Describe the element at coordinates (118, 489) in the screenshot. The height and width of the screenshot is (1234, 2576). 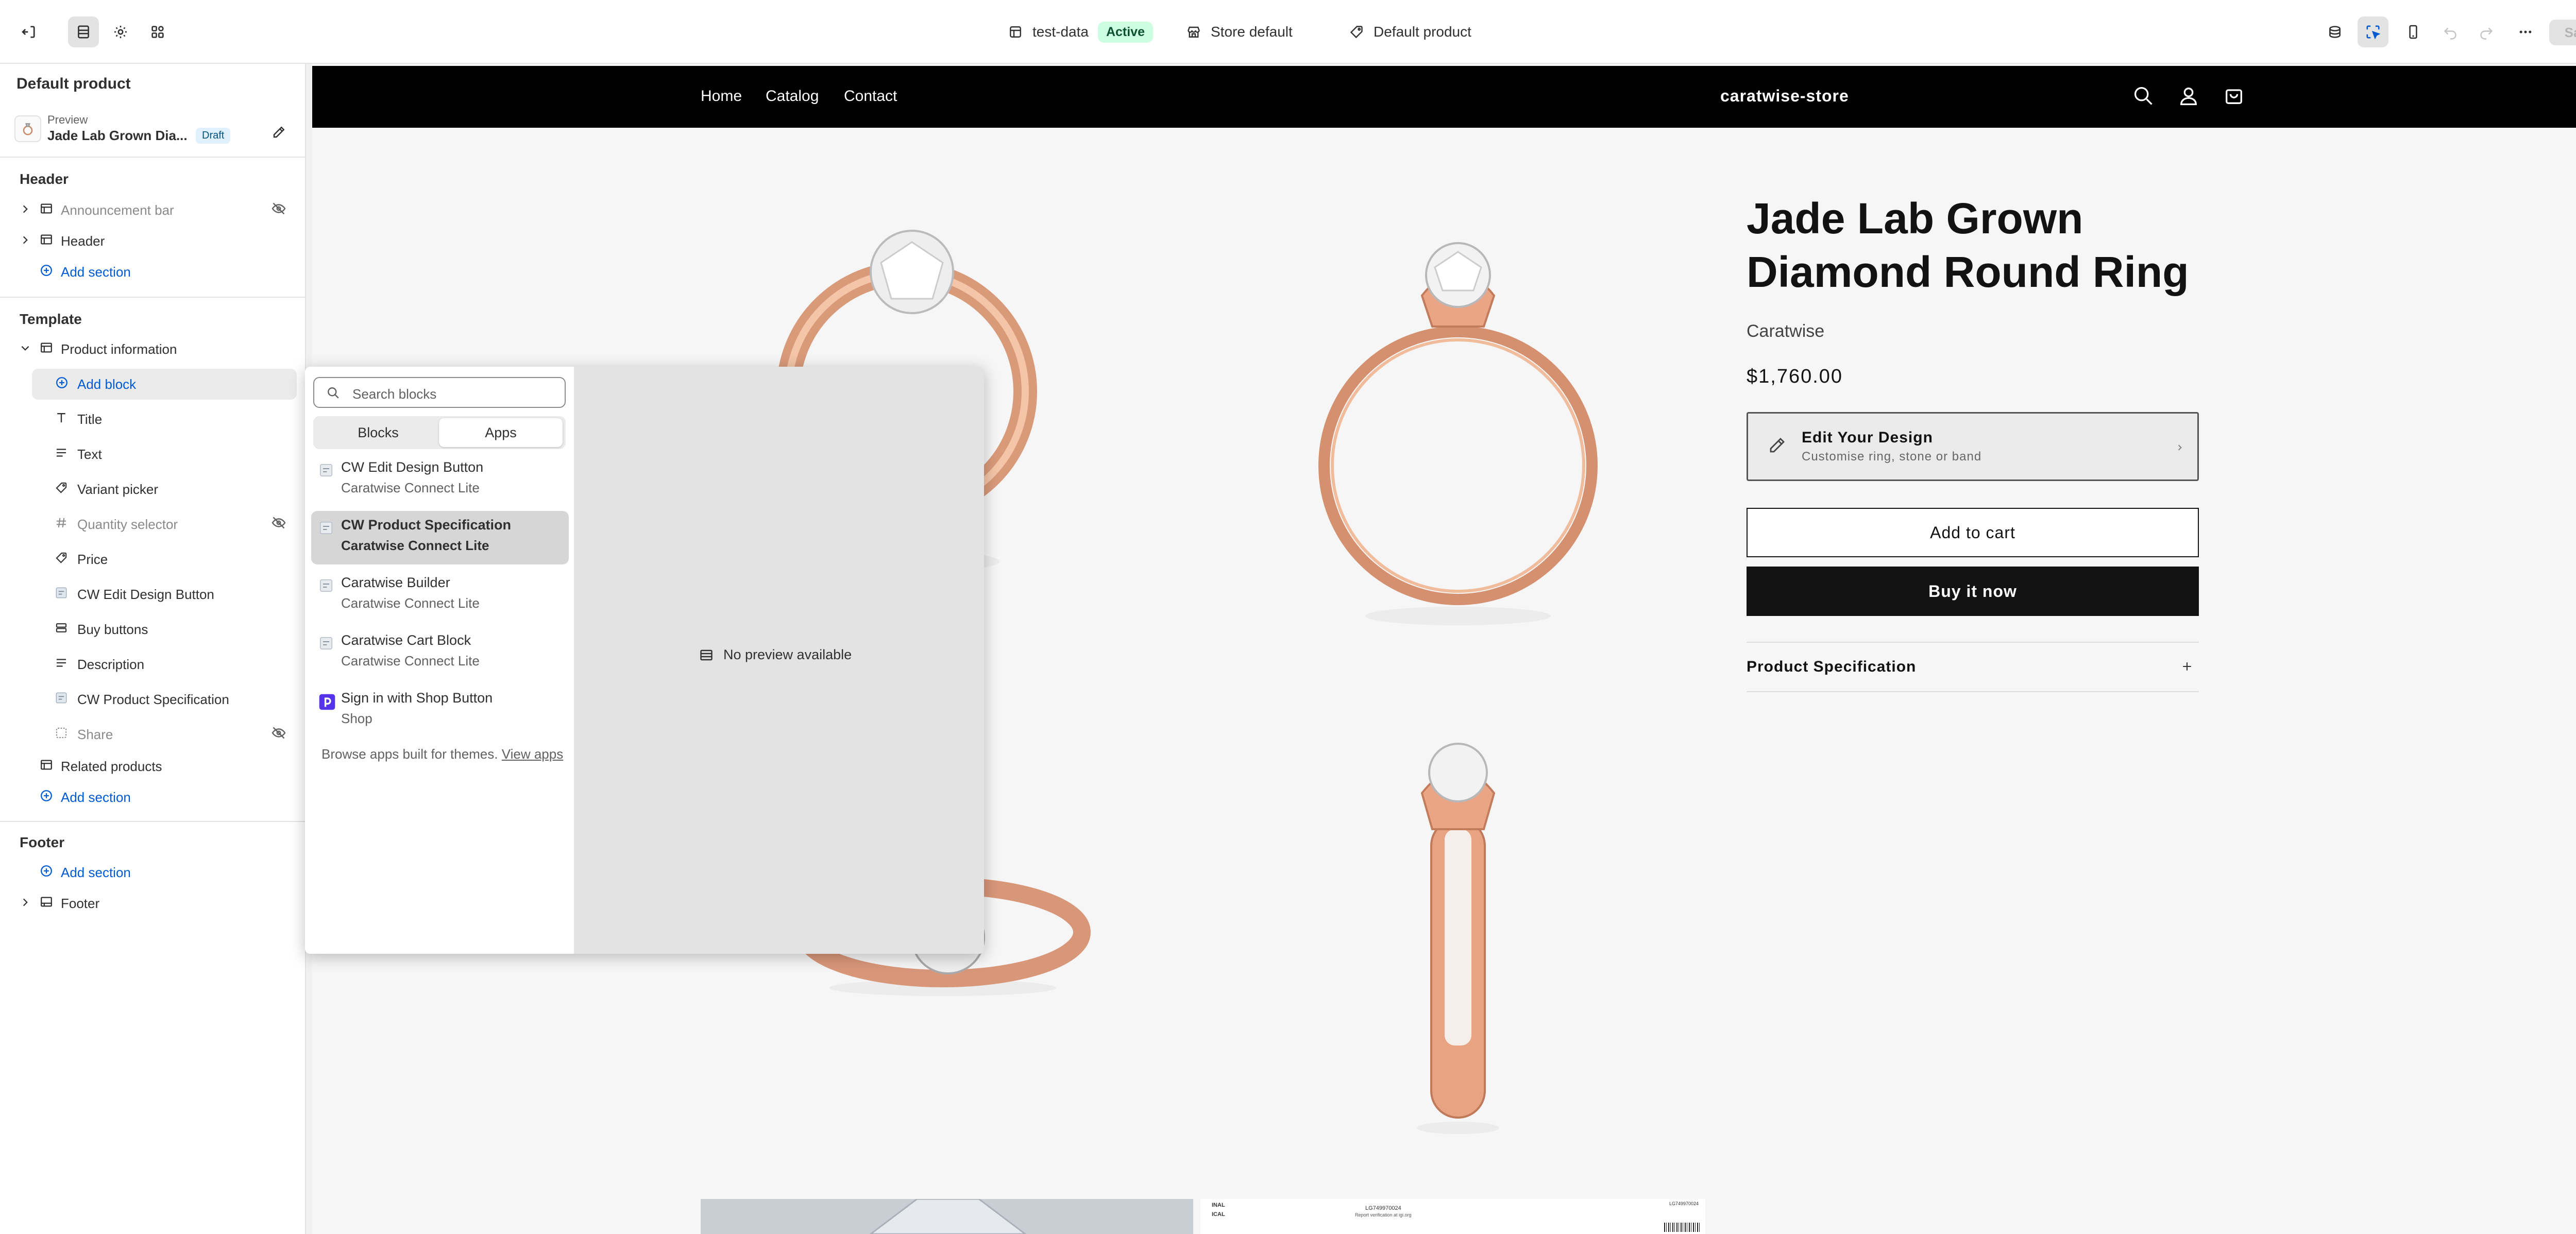
I see `block-label: Variant picker` at that location.